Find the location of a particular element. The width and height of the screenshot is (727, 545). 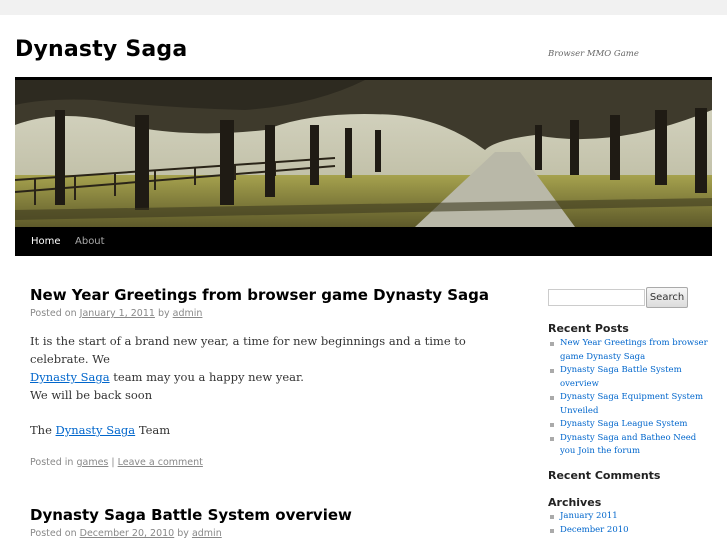

leave-comment-link: Leave a comment is located at coordinates (160, 462).